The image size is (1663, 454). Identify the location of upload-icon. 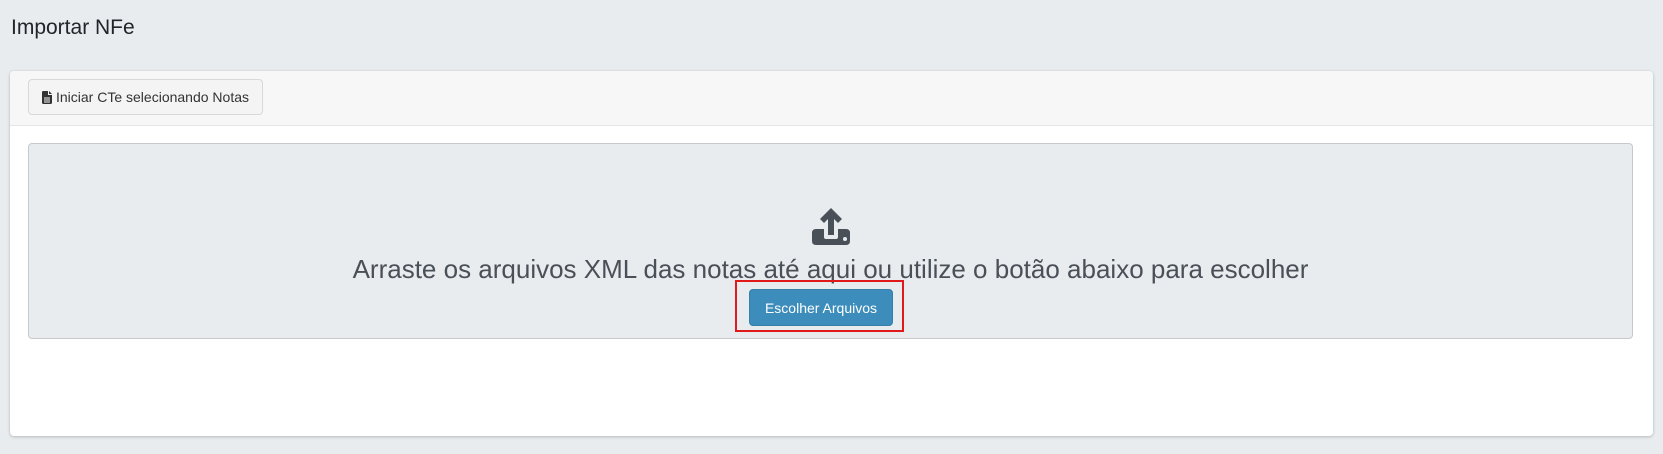
(831, 227).